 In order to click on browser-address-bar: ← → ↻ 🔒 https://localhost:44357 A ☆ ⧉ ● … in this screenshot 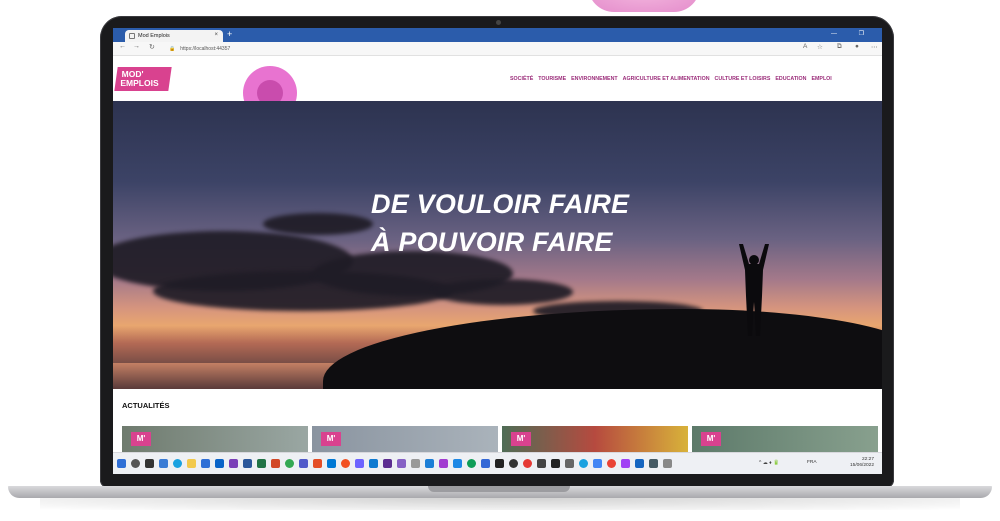, I will do `click(497, 49)`.